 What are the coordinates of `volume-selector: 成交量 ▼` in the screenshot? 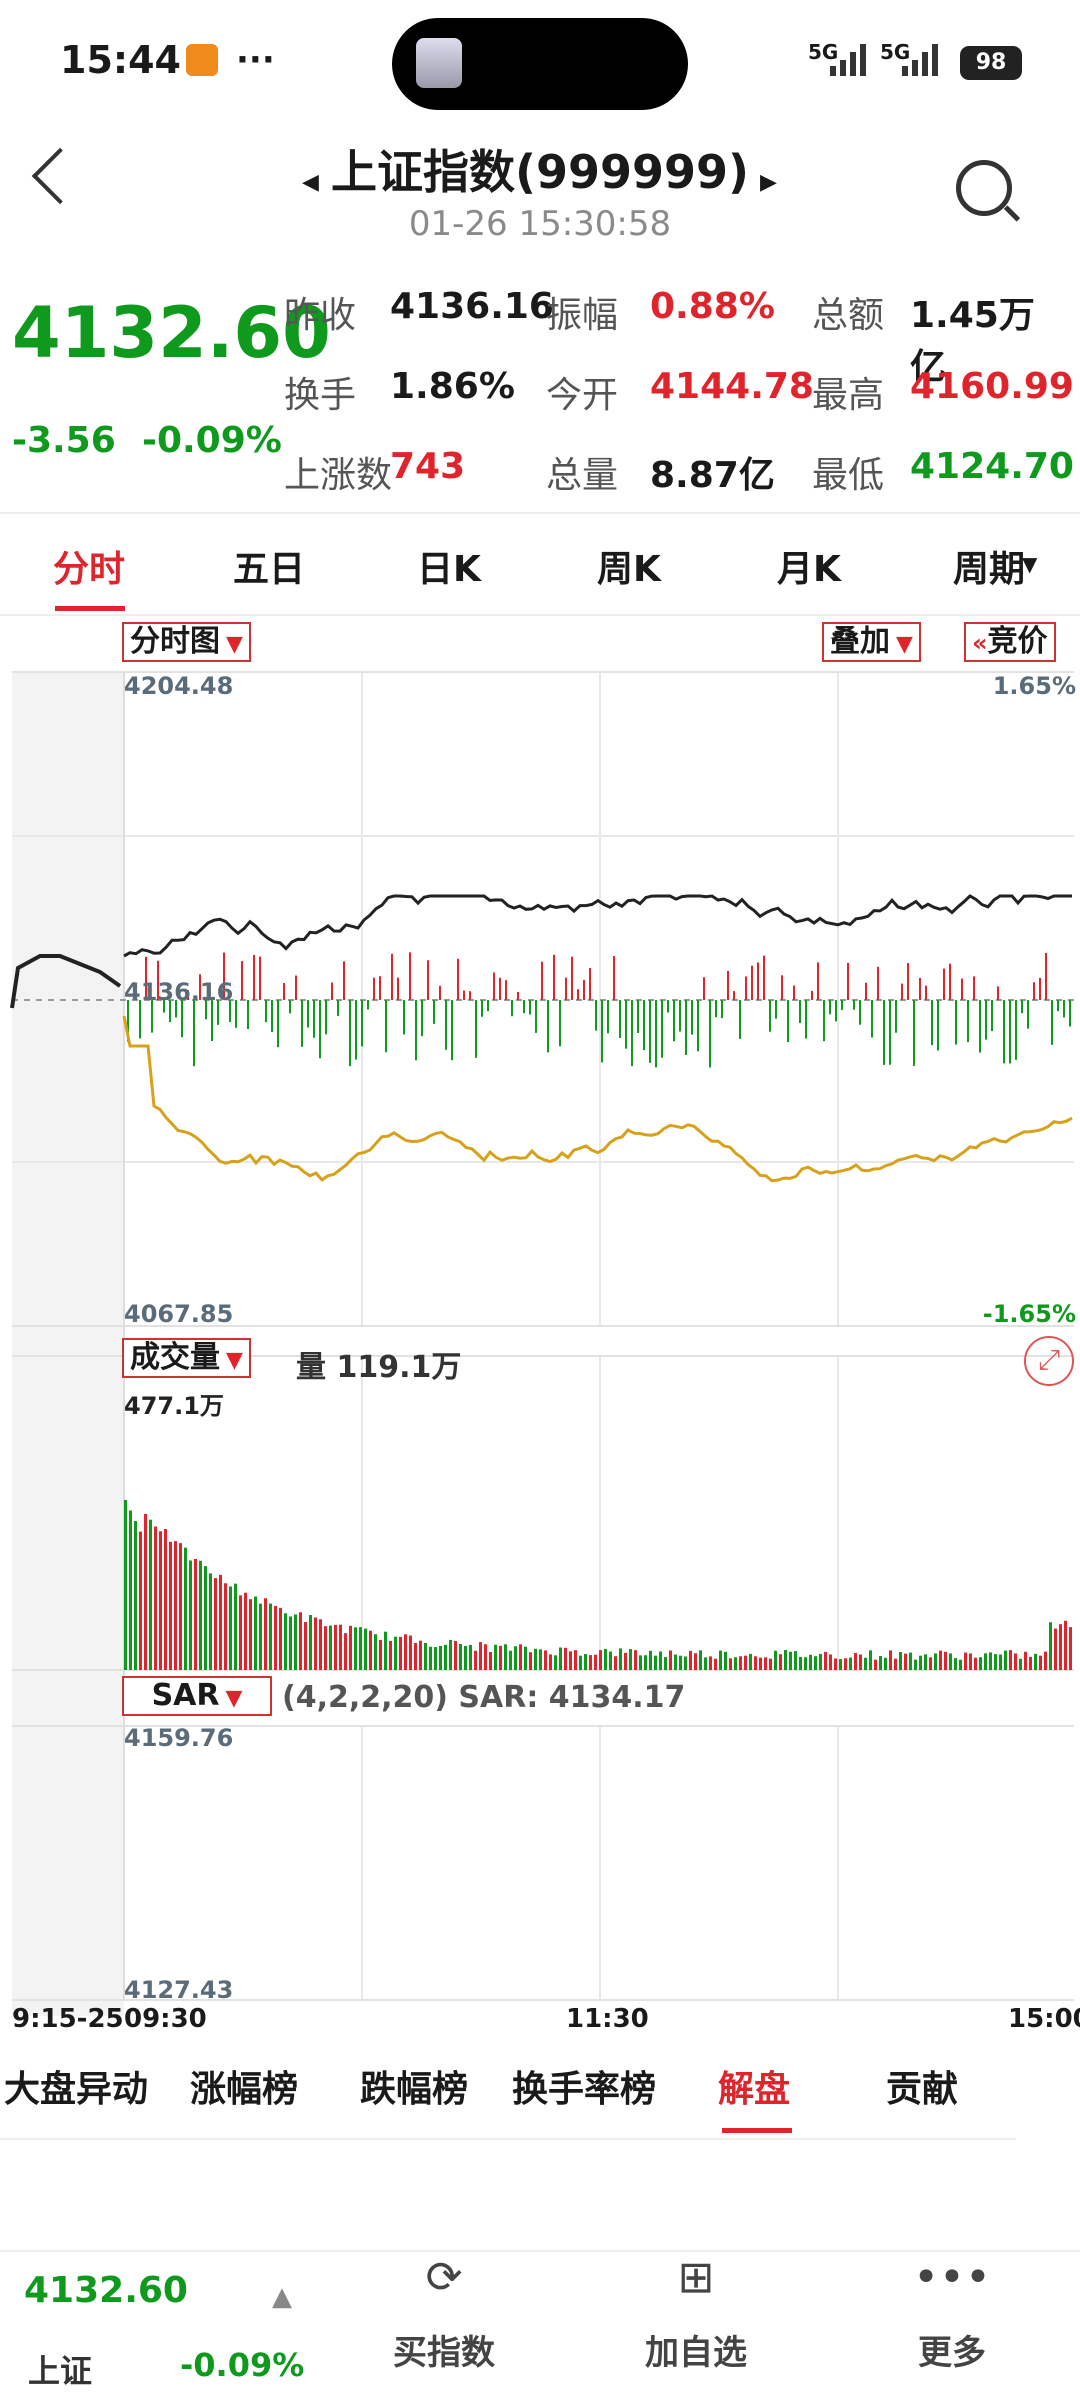 It's located at (186, 1358).